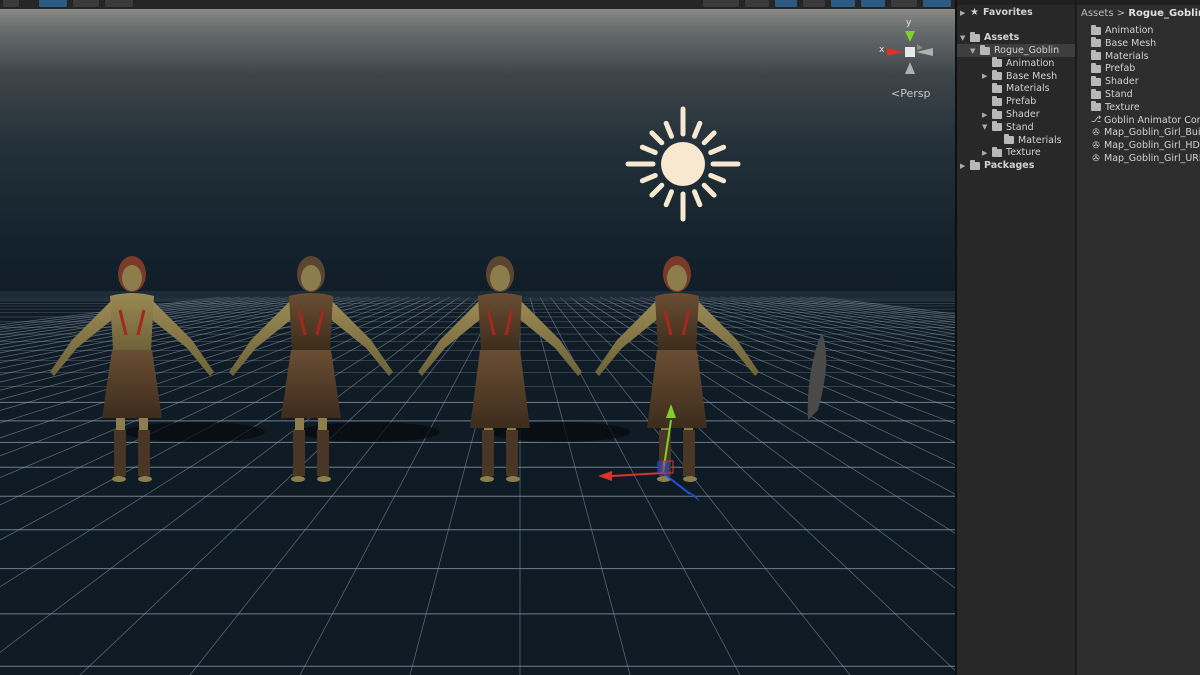  Describe the element at coordinates (920, 47) in the screenshot. I see `gizmo-z-cone` at that location.